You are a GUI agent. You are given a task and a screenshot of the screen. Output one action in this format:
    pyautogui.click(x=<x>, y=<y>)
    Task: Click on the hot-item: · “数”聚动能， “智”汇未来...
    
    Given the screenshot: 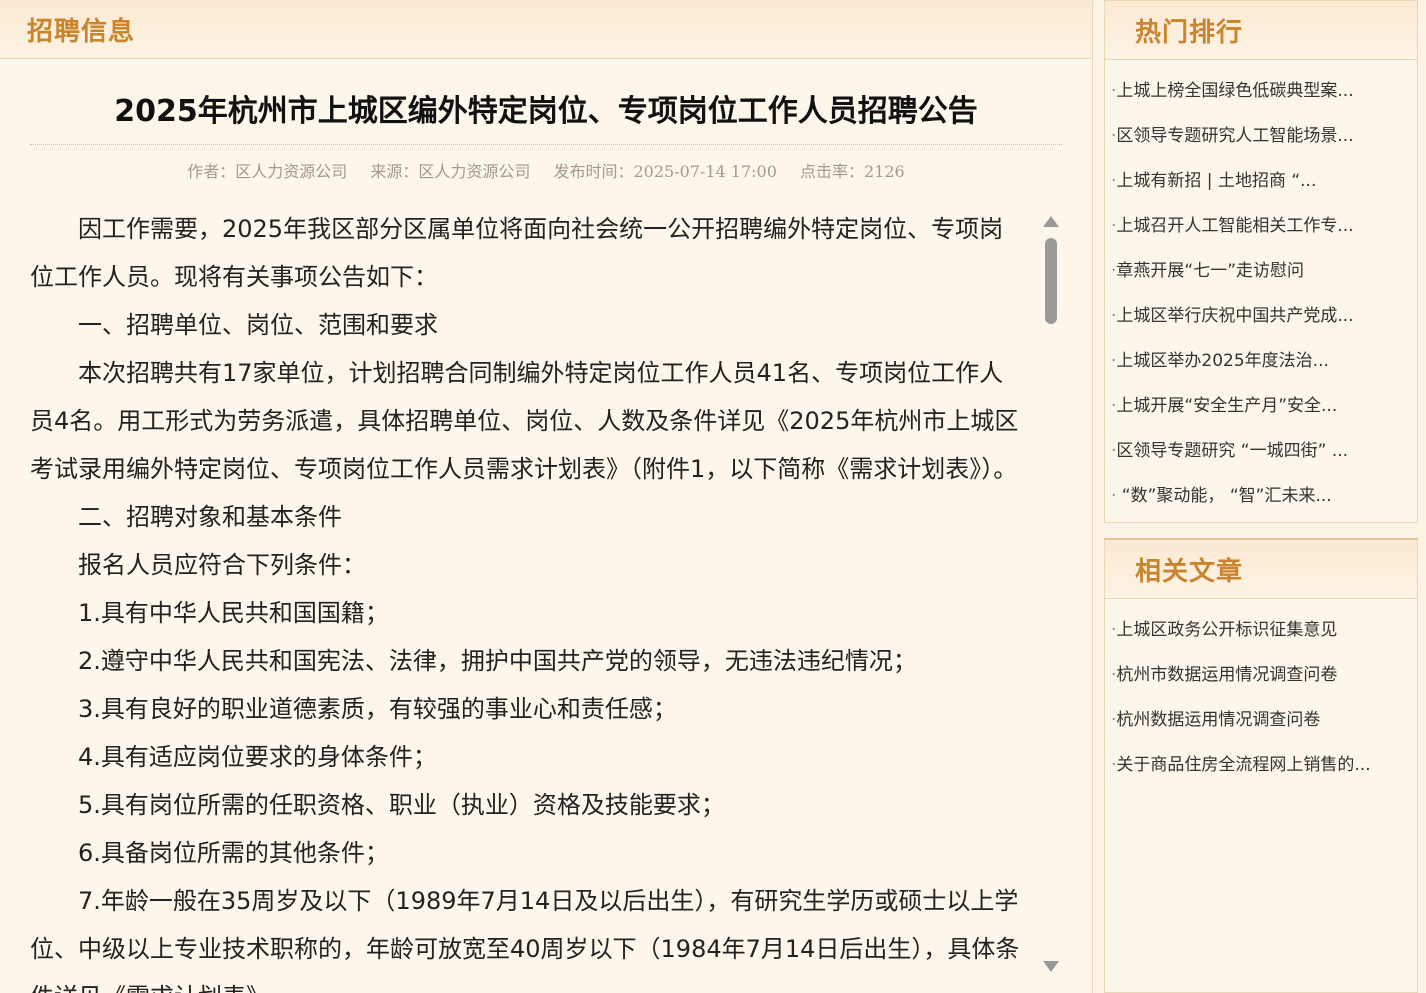 What is the action you would take?
    pyautogui.click(x=1264, y=501)
    